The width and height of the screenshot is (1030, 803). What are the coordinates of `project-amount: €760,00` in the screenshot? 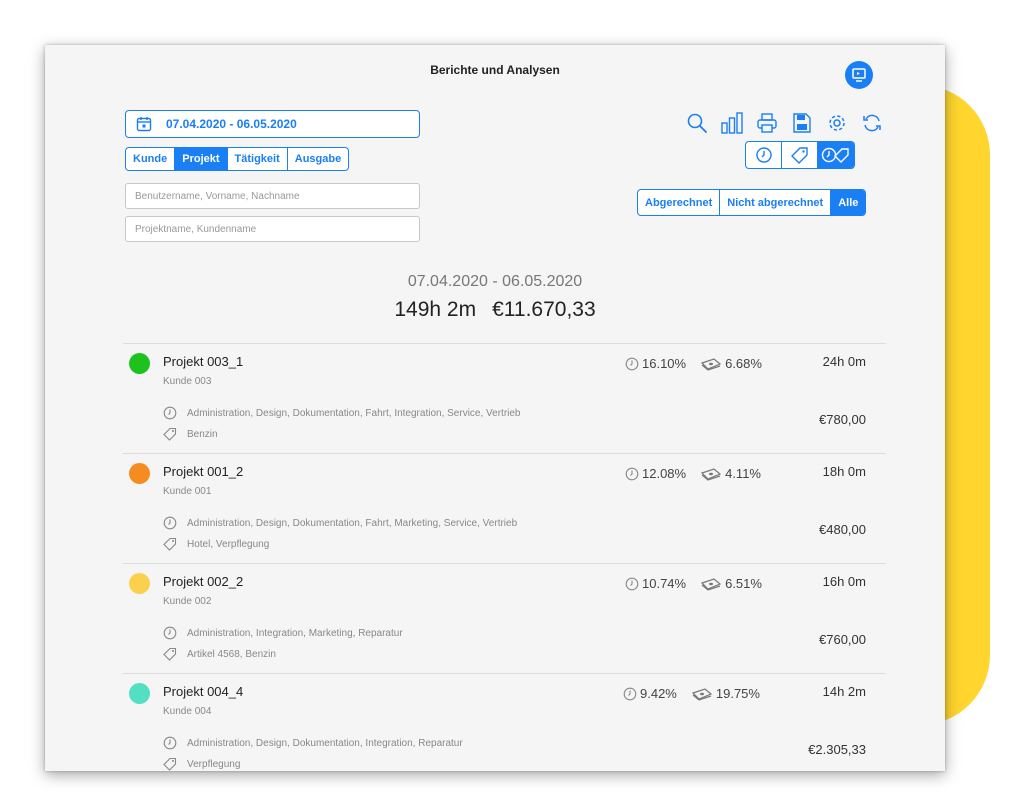 It's located at (842, 639).